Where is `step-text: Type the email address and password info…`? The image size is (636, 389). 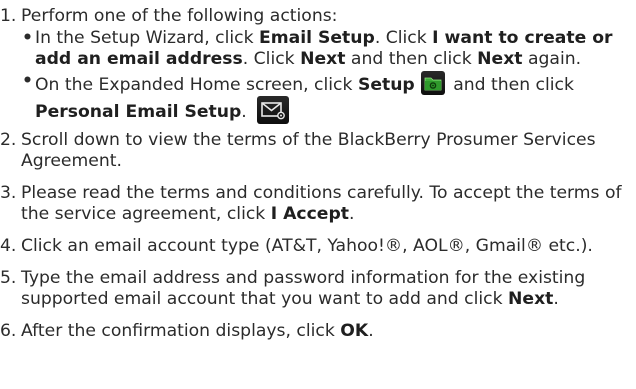 step-text: Type the email address and password info… is located at coordinates (303, 288).